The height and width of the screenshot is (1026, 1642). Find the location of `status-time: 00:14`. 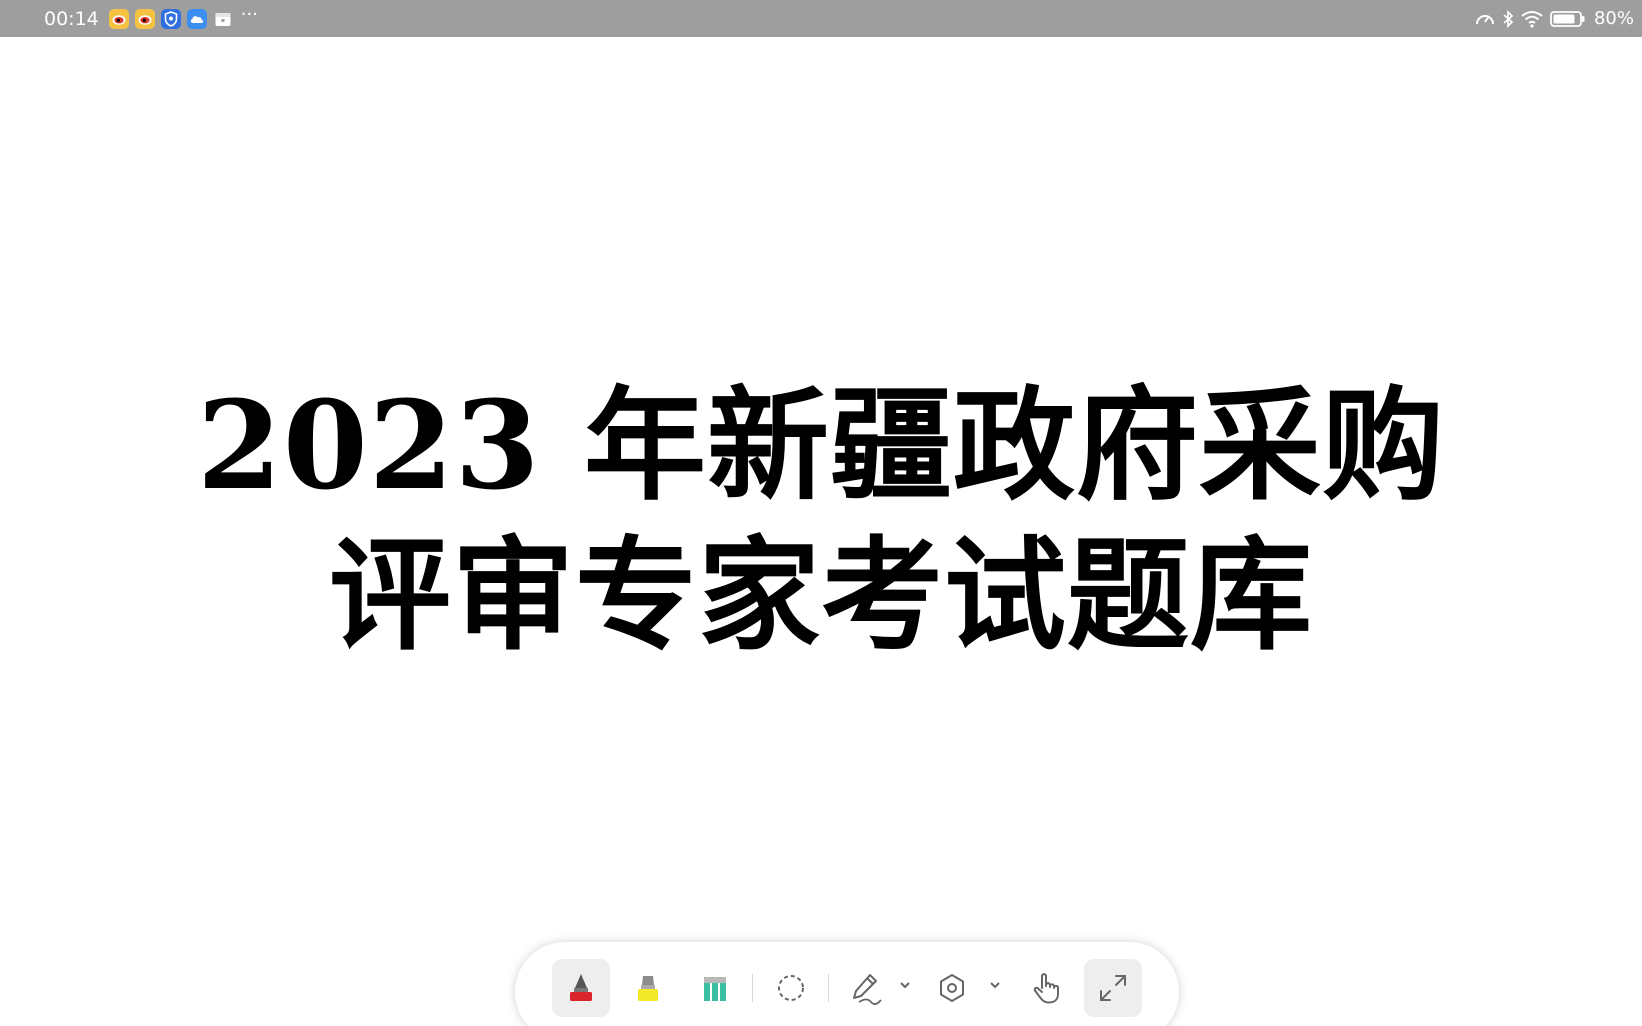

status-time: 00:14 is located at coordinates (71, 18).